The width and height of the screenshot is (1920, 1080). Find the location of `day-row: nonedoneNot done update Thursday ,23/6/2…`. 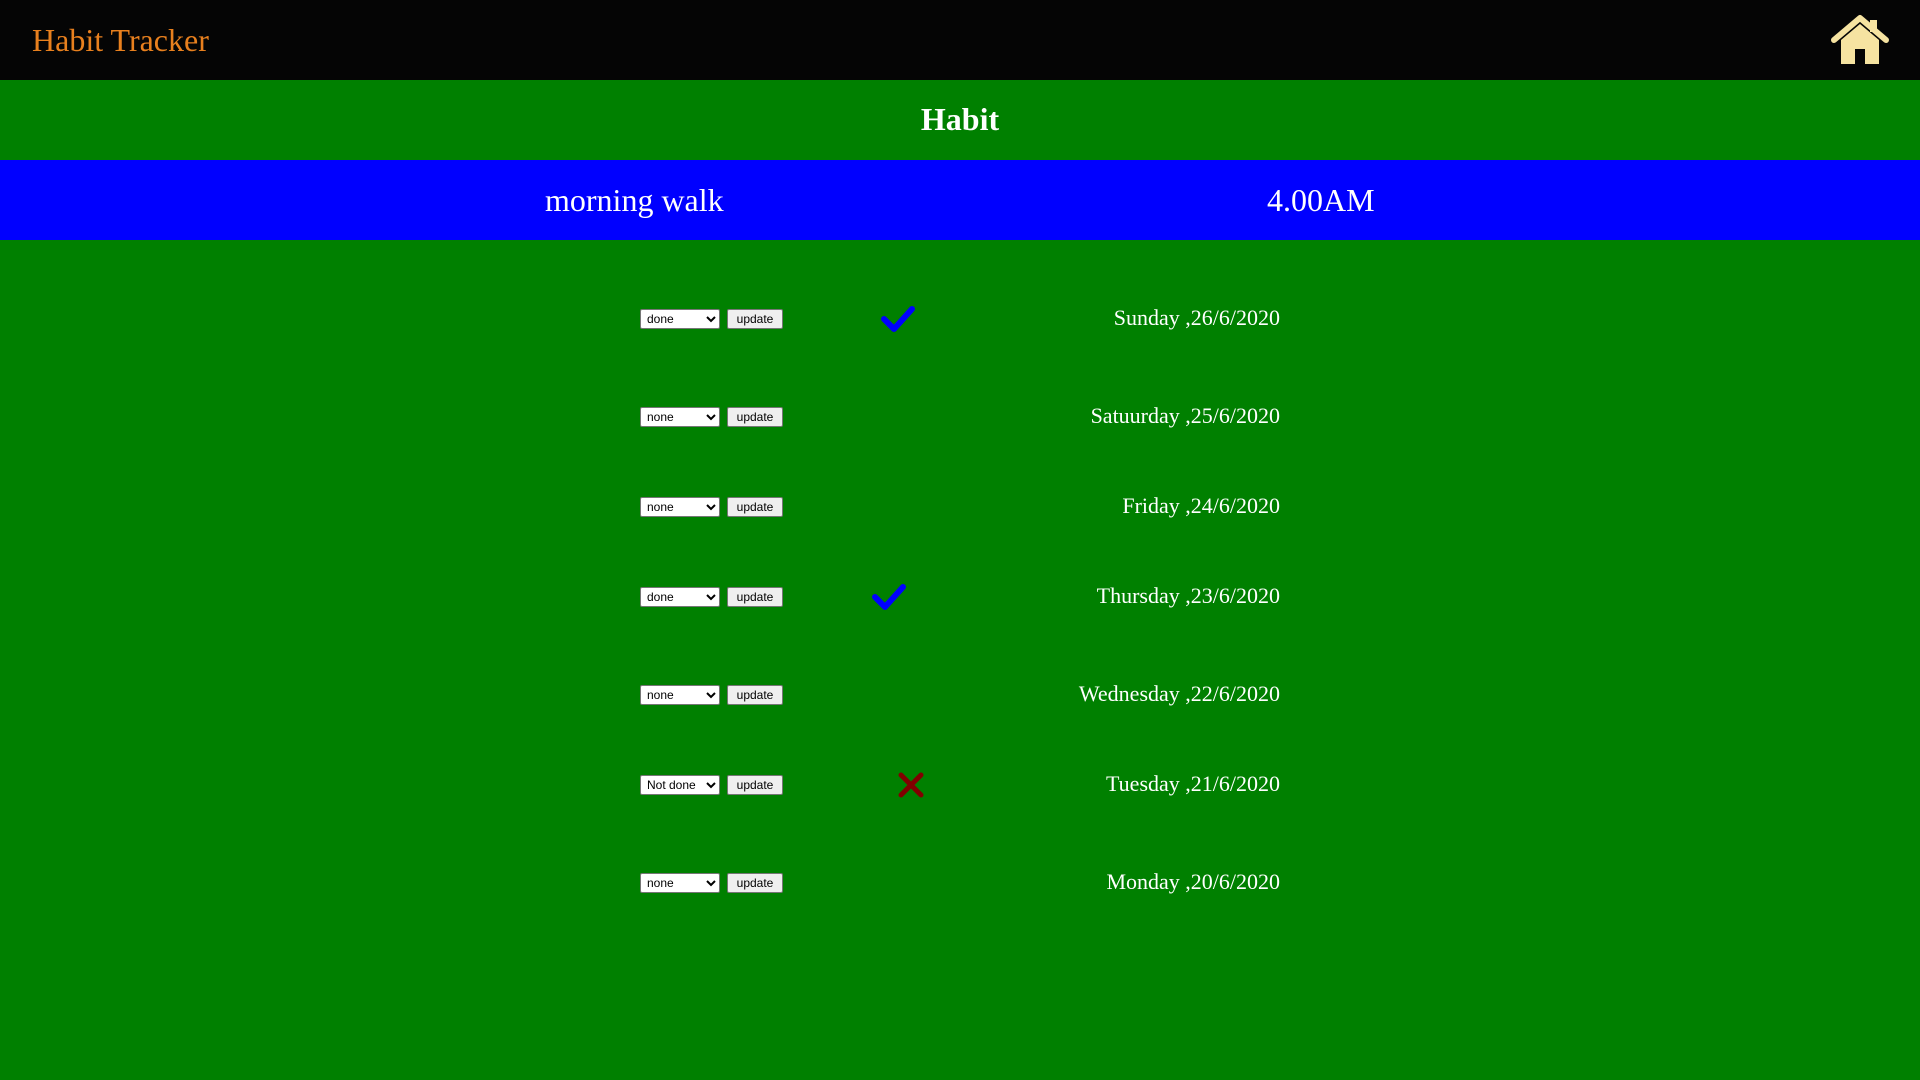

day-row: nonedoneNot done update Thursday ,23/6/2… is located at coordinates (960, 597).